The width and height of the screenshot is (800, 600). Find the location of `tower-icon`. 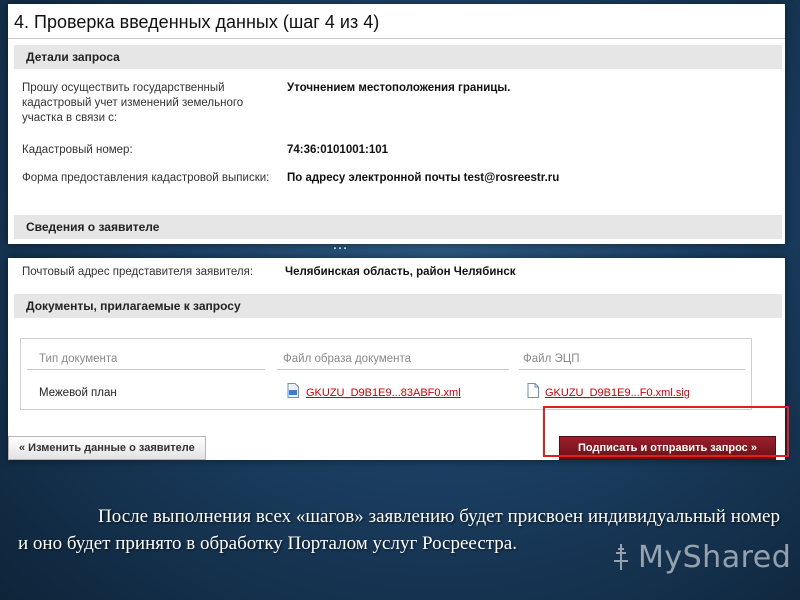

tower-icon is located at coordinates (621, 557).